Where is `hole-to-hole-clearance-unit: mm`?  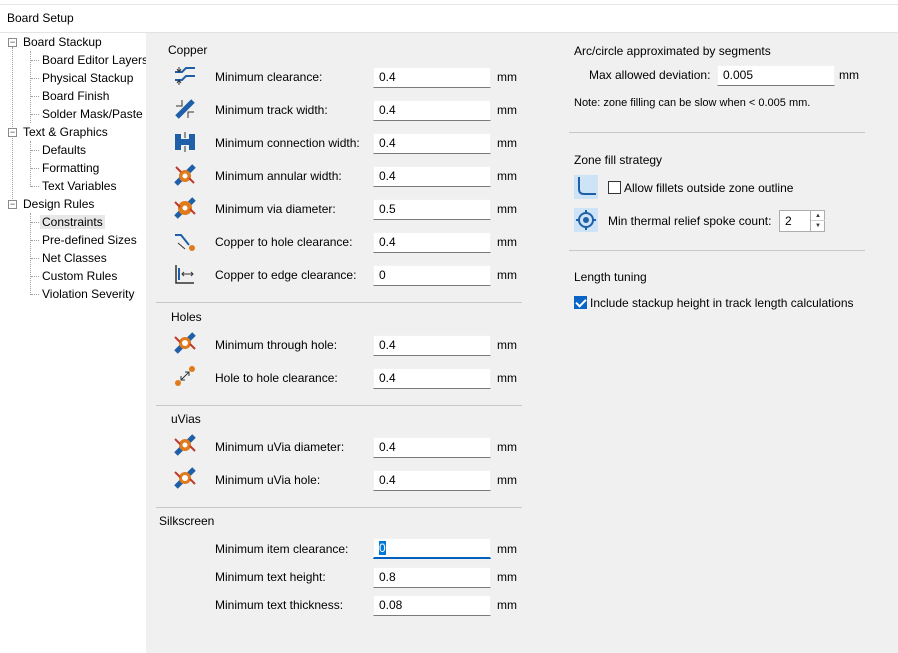 hole-to-hole-clearance-unit: mm is located at coordinates (507, 378).